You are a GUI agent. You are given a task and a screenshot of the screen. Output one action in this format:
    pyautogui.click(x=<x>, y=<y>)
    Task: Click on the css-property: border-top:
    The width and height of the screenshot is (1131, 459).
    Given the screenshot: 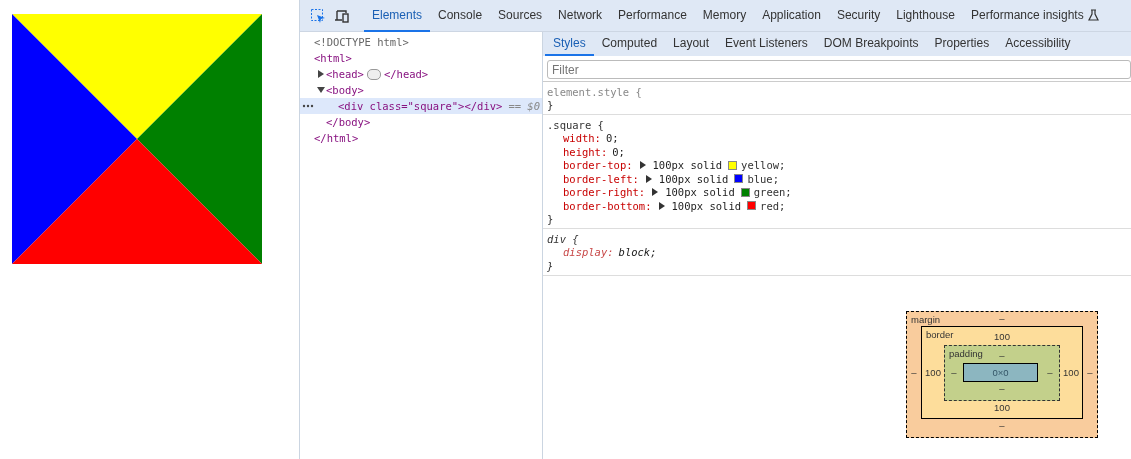 What is the action you would take?
    pyautogui.click(x=598, y=165)
    